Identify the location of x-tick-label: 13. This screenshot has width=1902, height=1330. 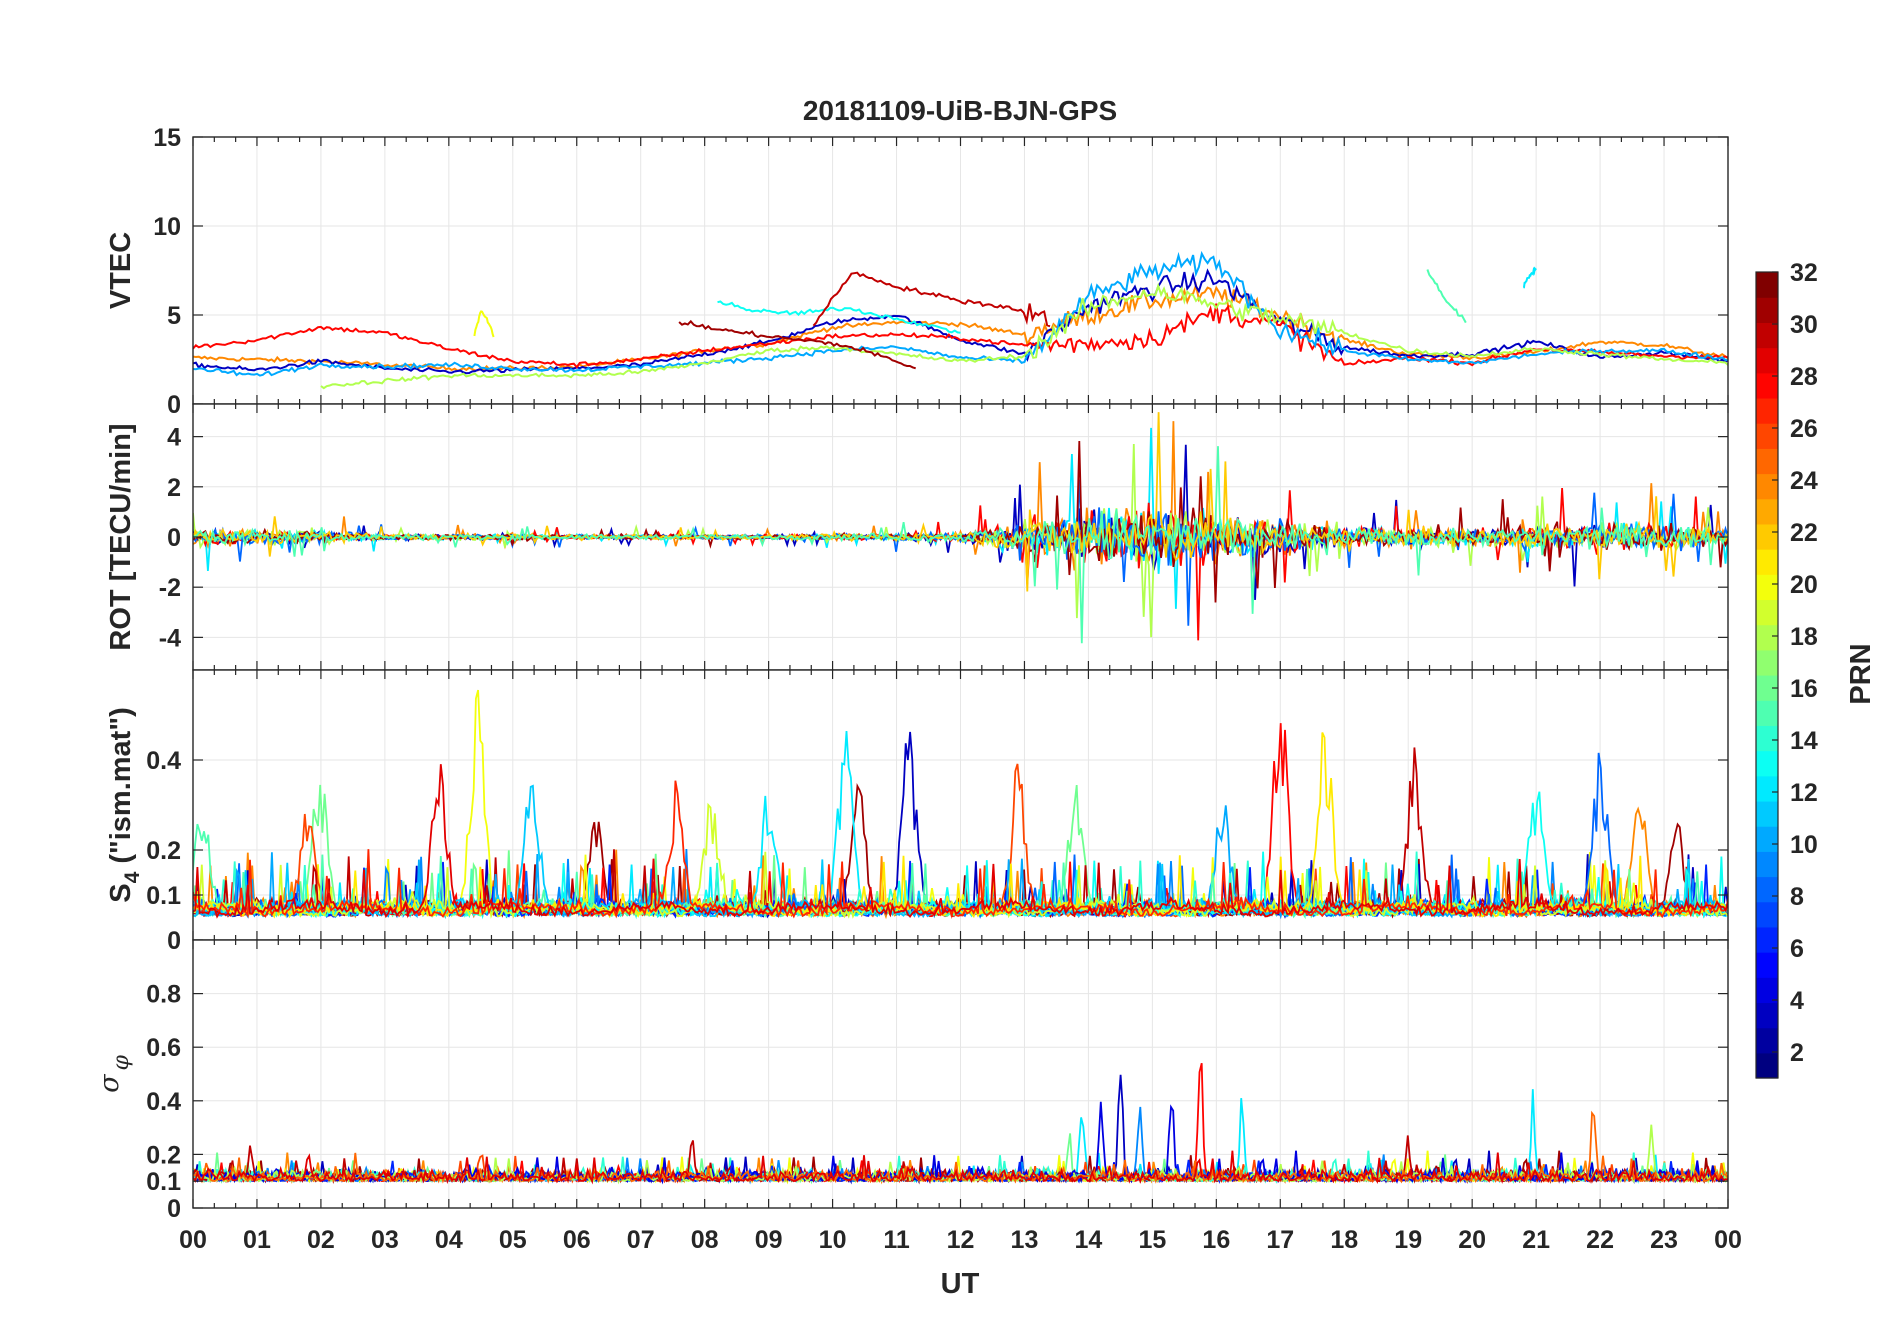
(1025, 1240).